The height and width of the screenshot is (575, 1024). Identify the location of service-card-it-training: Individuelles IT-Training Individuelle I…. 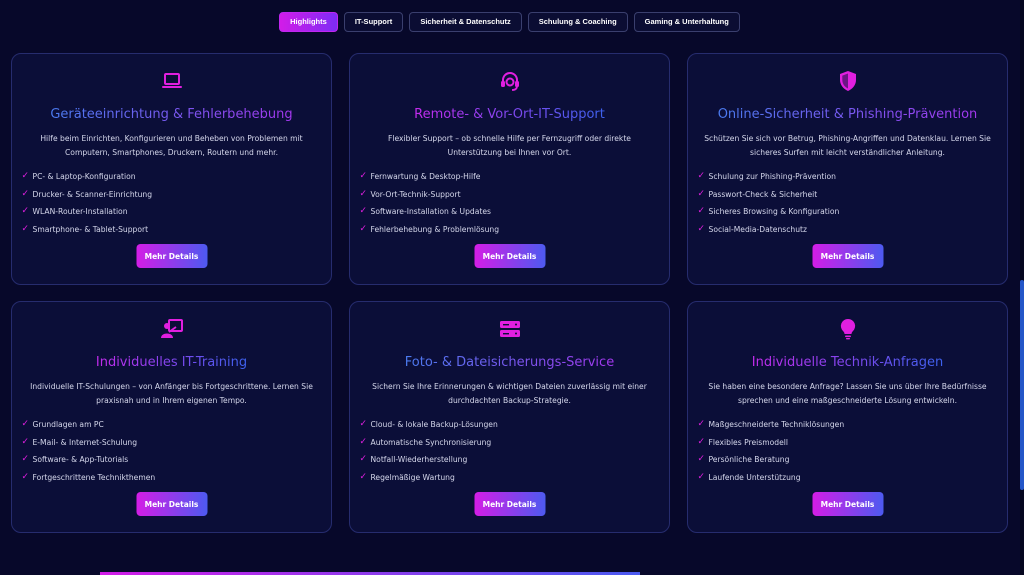
(171, 417).